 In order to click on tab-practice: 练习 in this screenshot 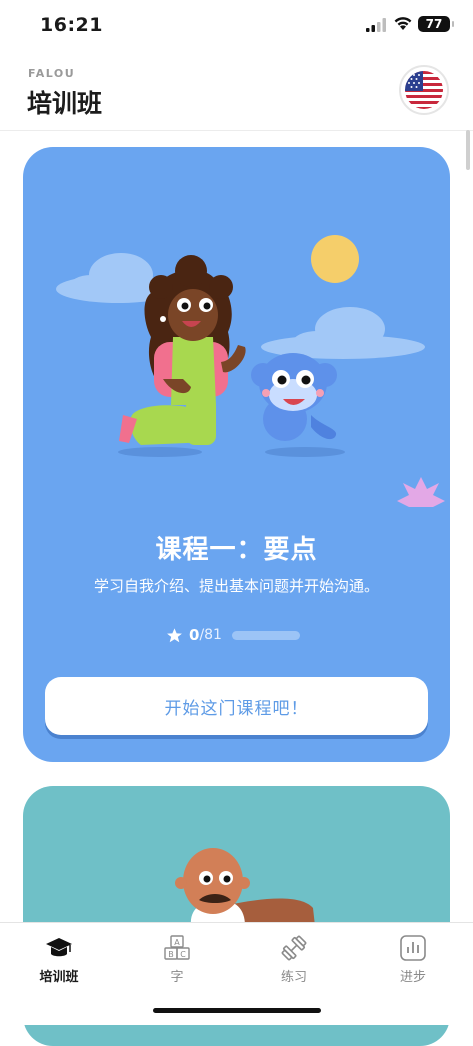, I will do `click(294, 959)`.